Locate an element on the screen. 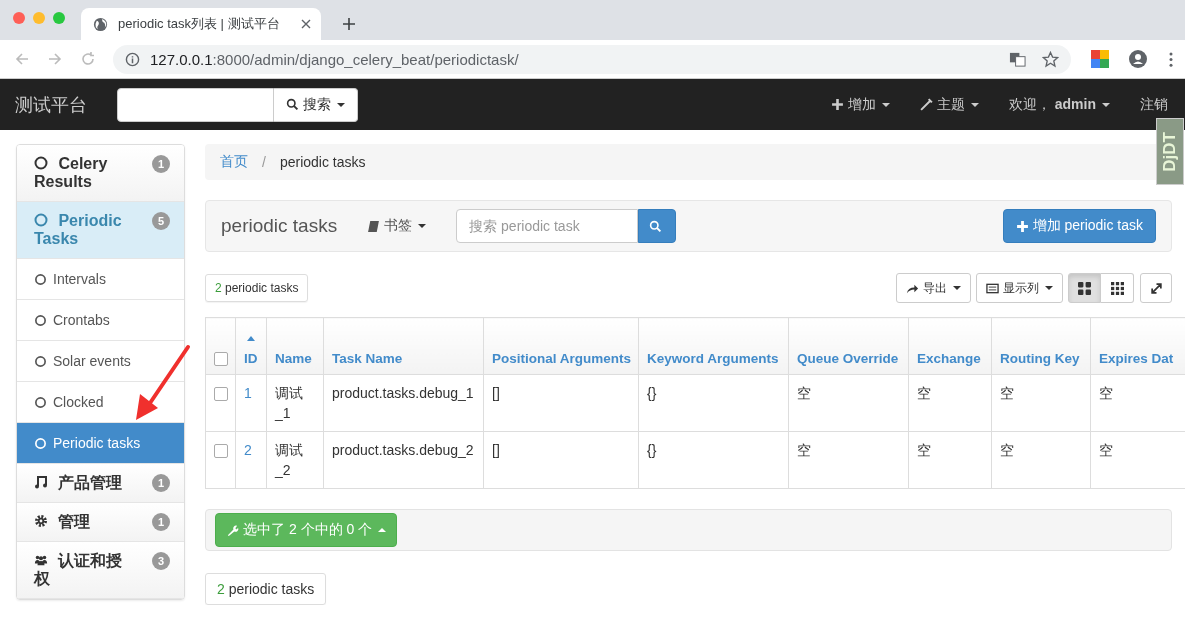 The height and width of the screenshot is (627, 1185). add-button: 增加 periodic task is located at coordinates (1079, 226).